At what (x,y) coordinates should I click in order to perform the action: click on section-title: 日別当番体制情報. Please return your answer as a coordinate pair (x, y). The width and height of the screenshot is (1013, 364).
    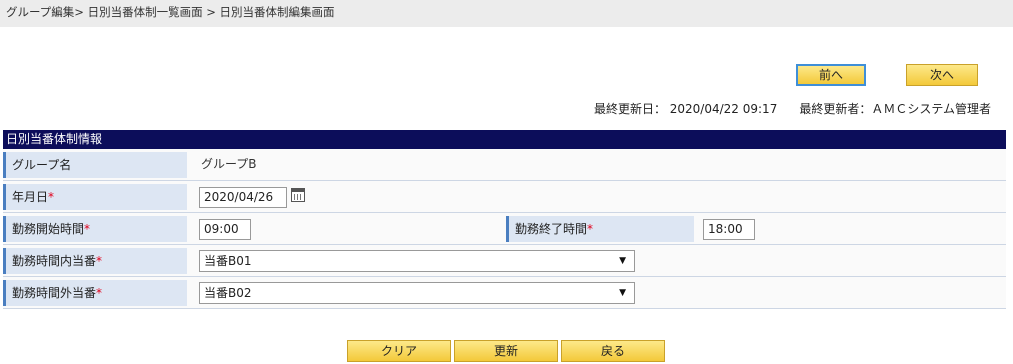
    Looking at the image, I should click on (504, 139).